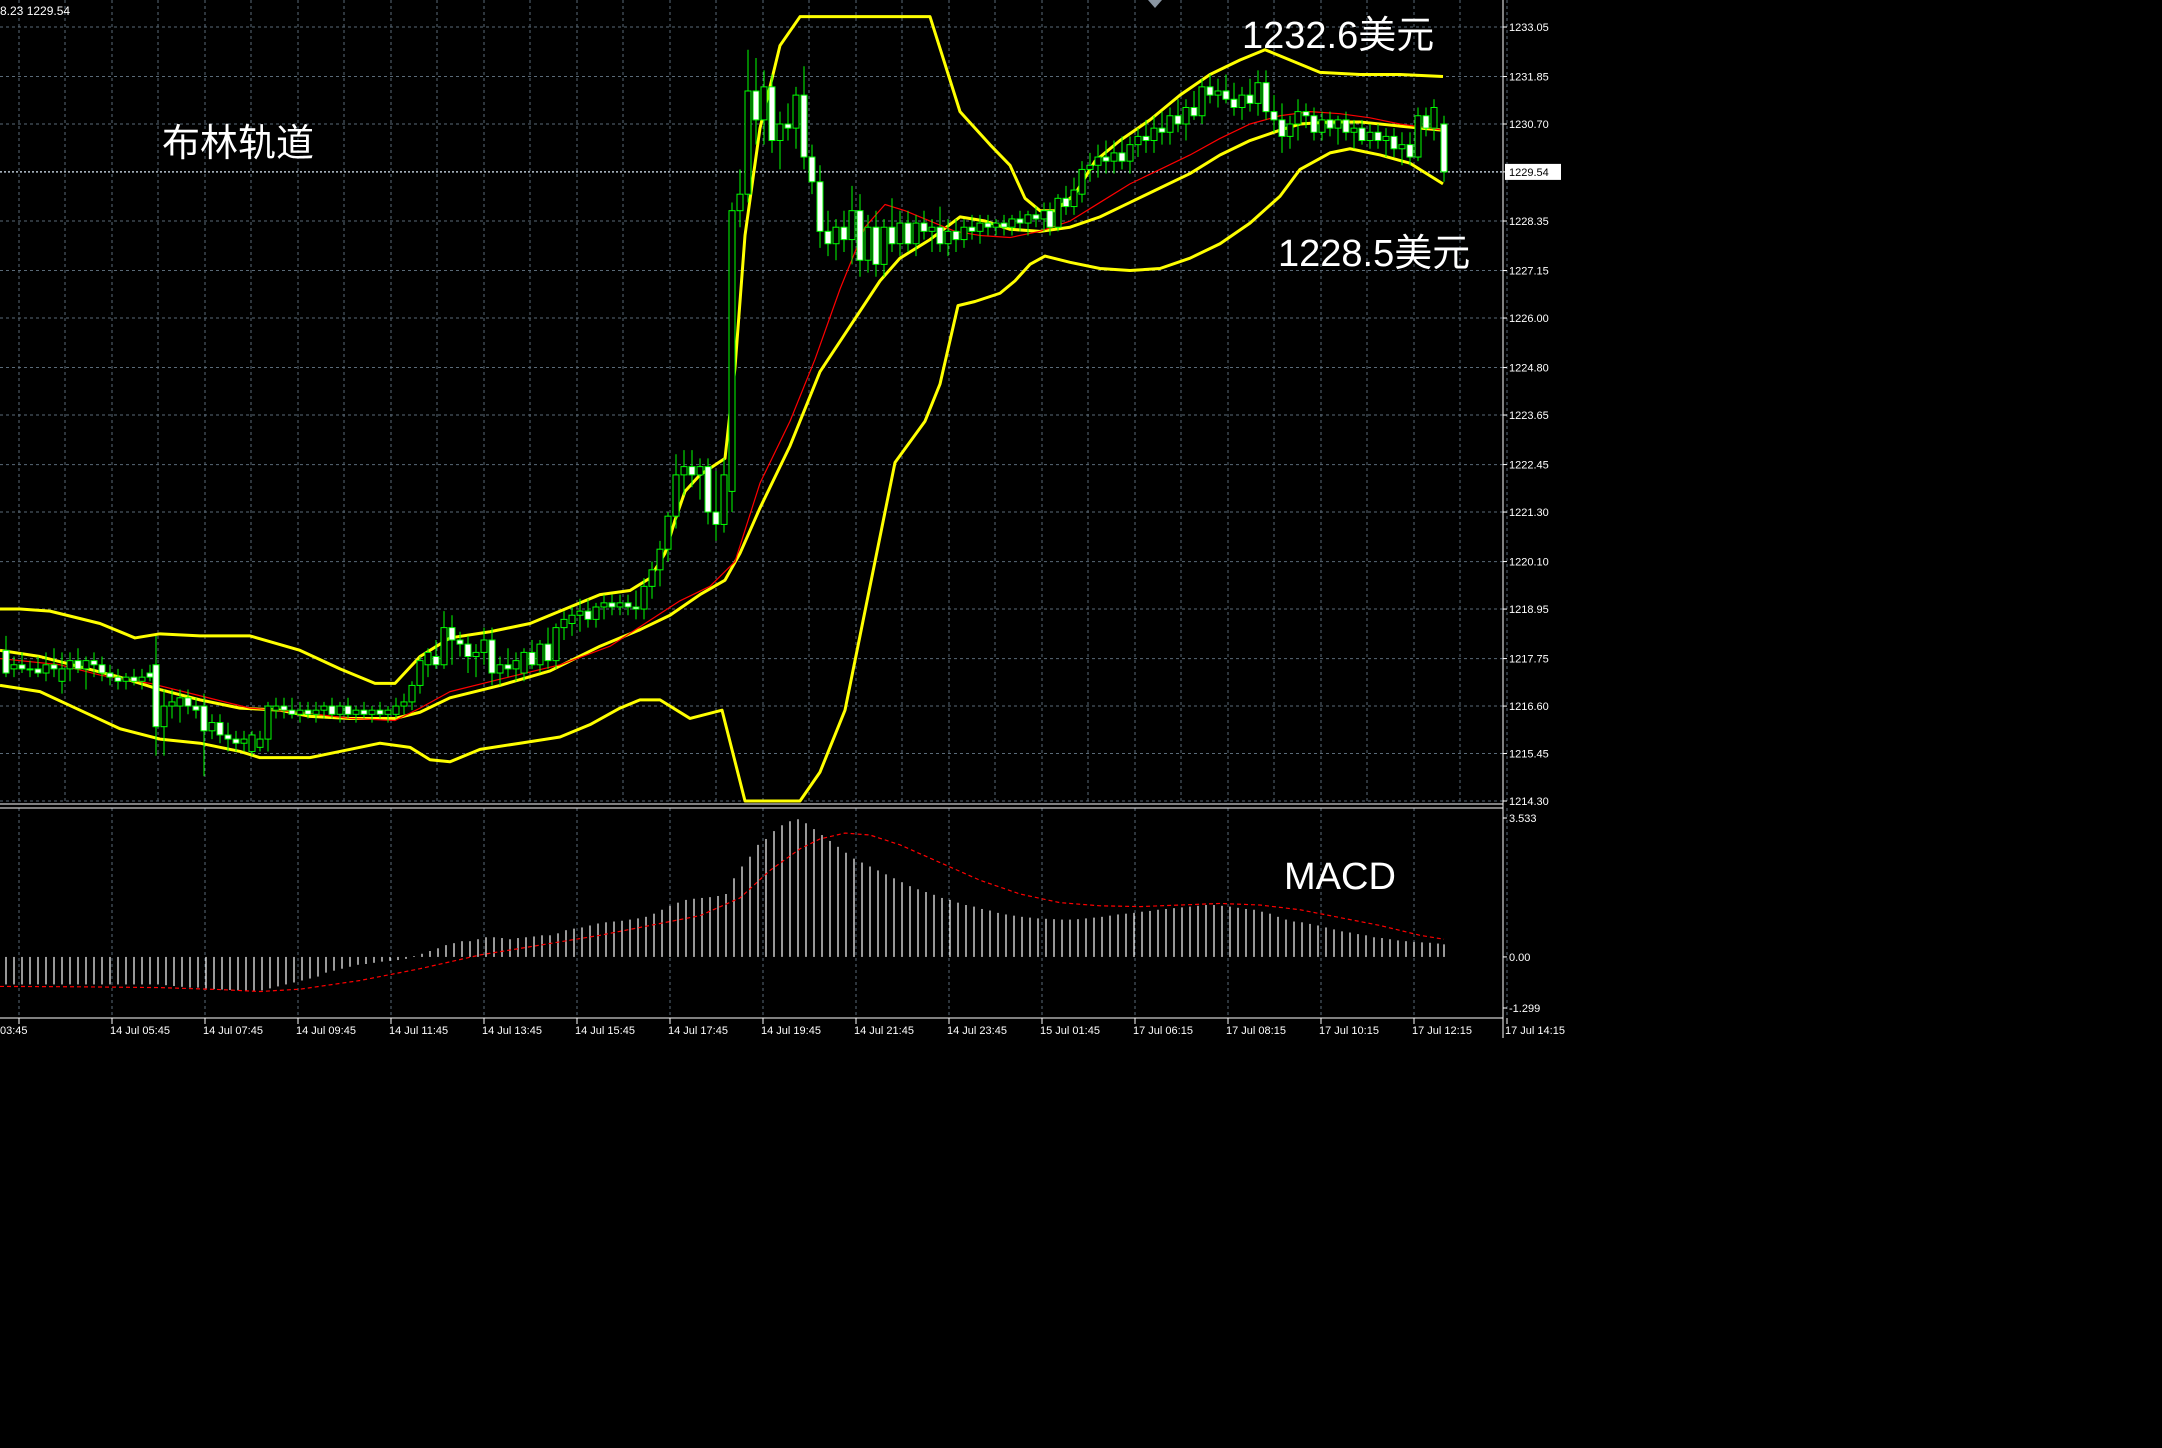  I want to click on bollinger-label: 布林轨道, so click(238, 144).